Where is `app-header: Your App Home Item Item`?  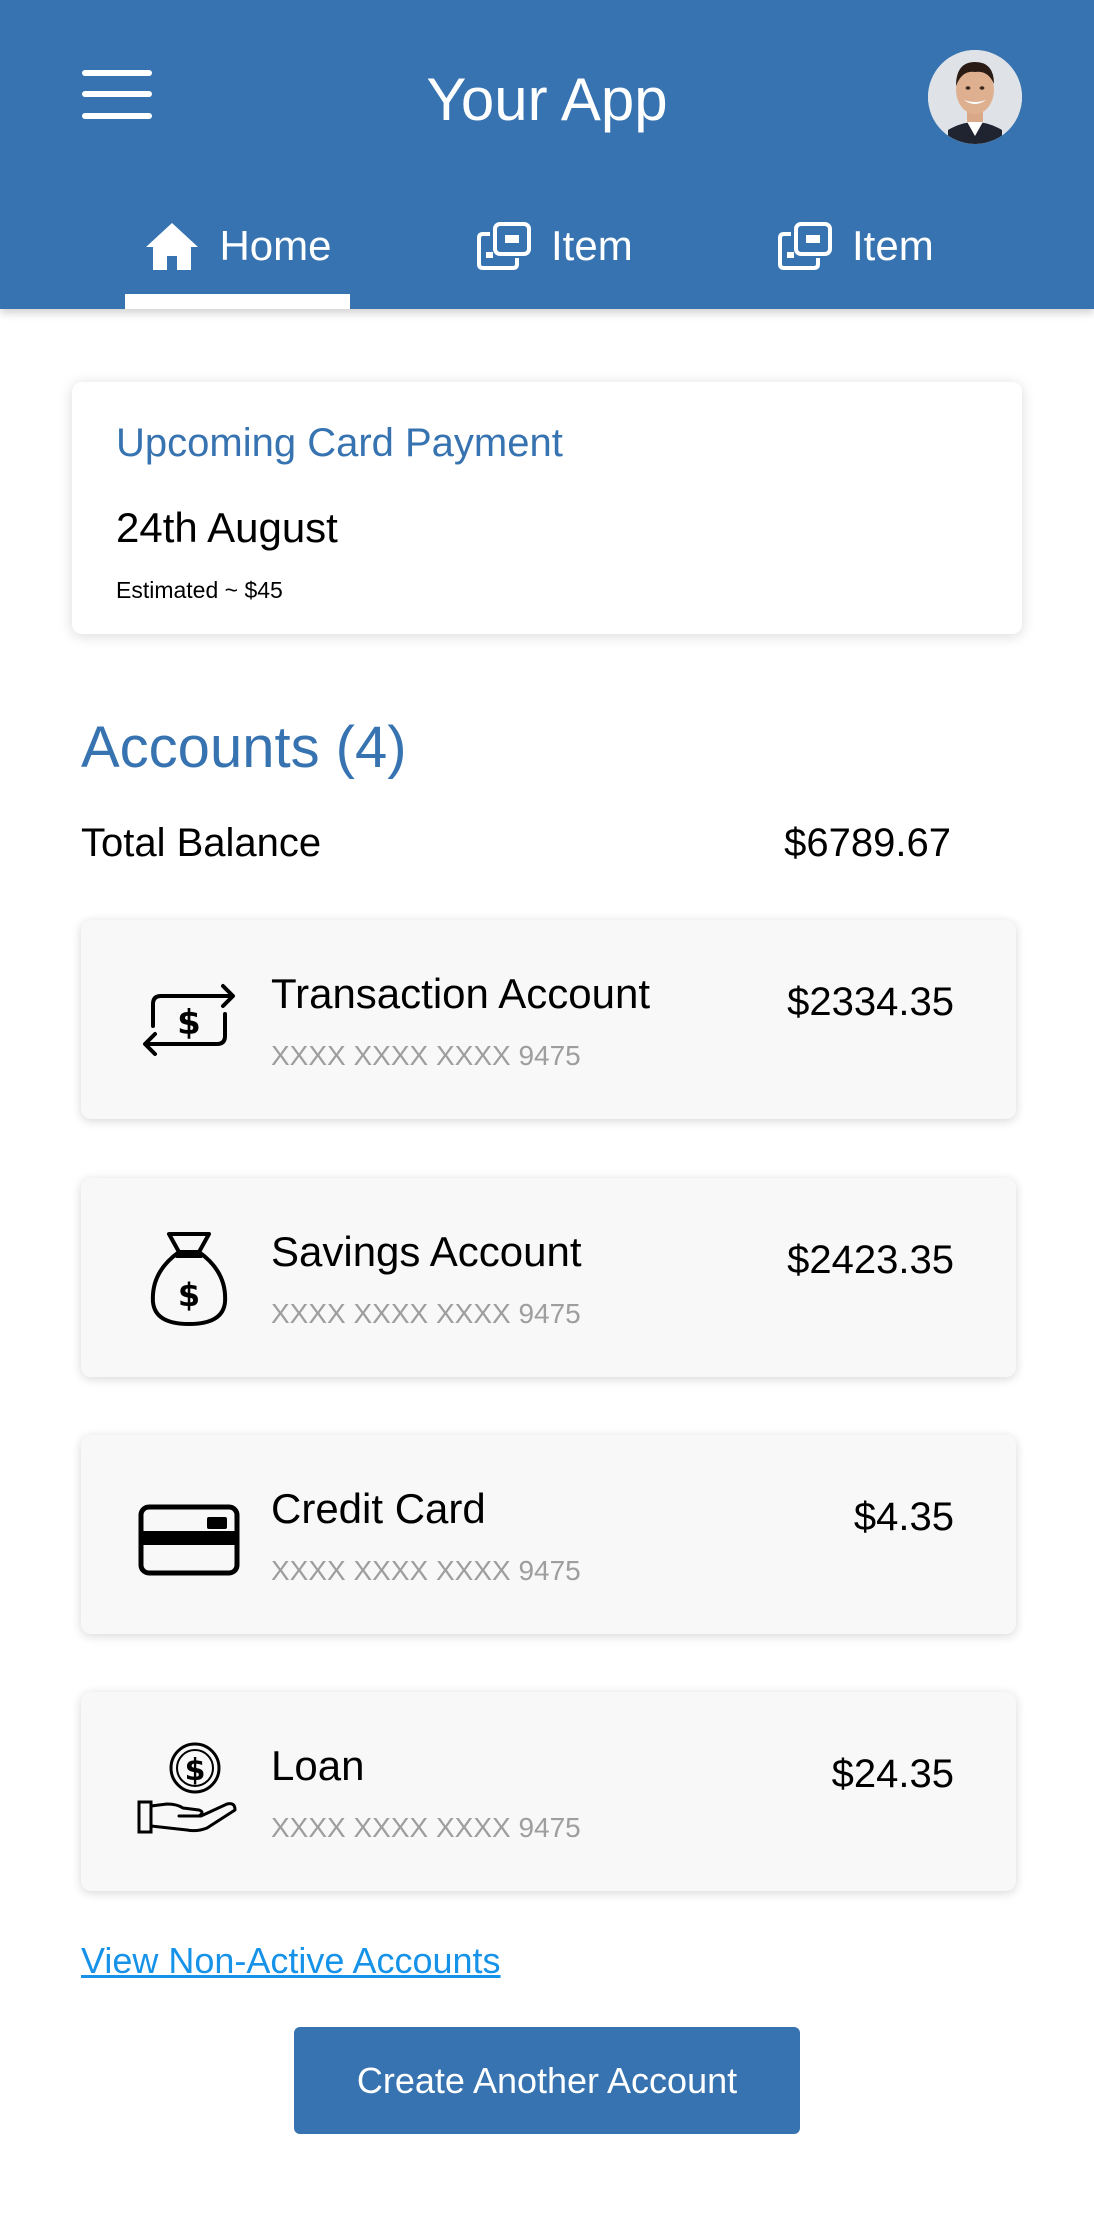
app-header: Your App Home Item Item is located at coordinates (547, 154).